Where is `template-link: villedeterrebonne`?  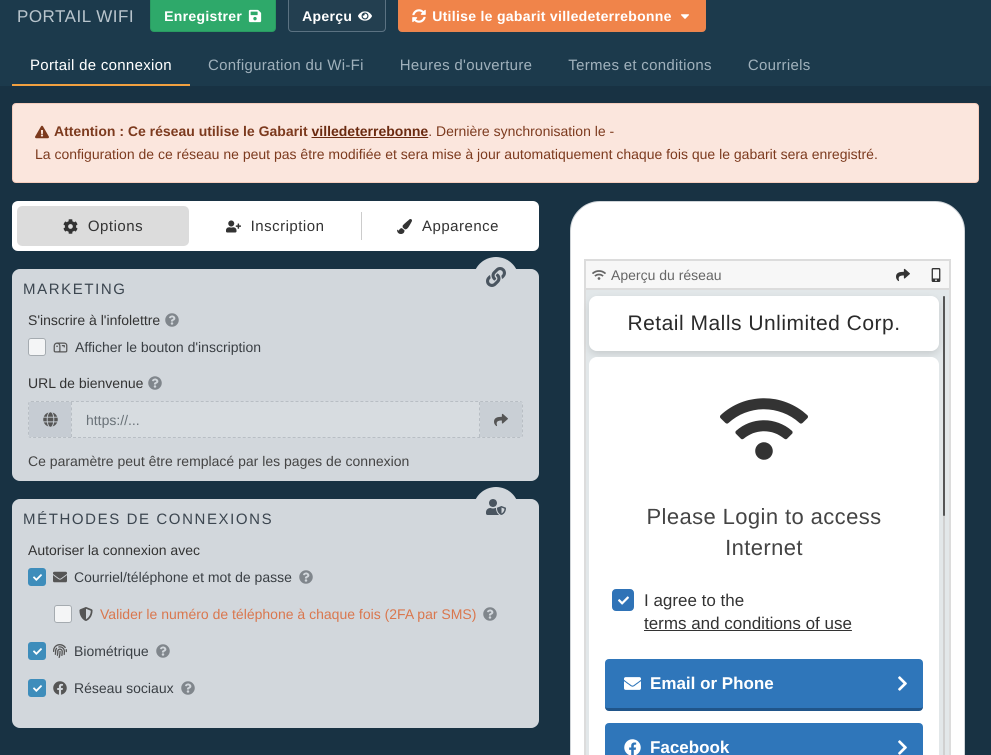
template-link: villedeterrebonne is located at coordinates (370, 131).